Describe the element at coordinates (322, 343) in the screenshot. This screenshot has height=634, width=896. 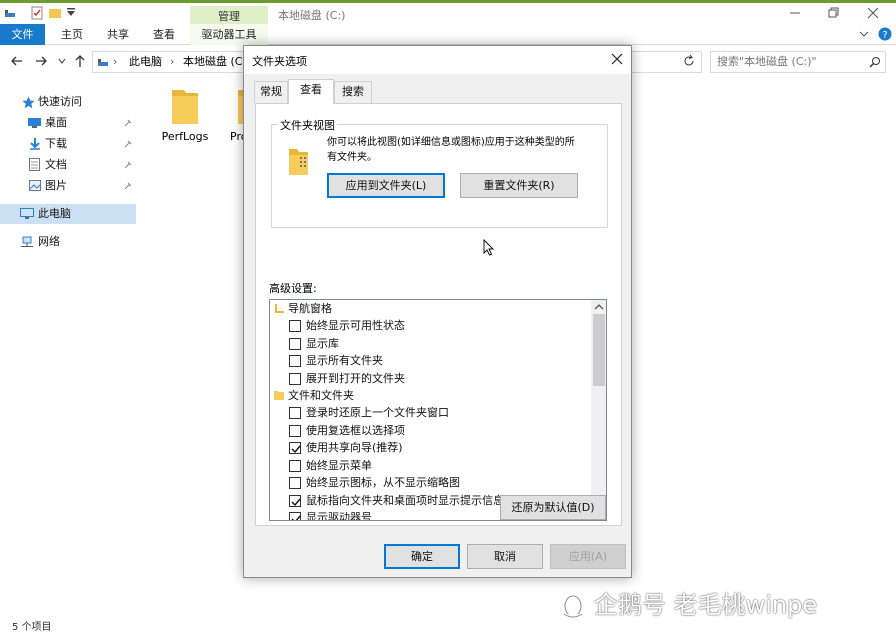
I see `setting-label: 显示库` at that location.